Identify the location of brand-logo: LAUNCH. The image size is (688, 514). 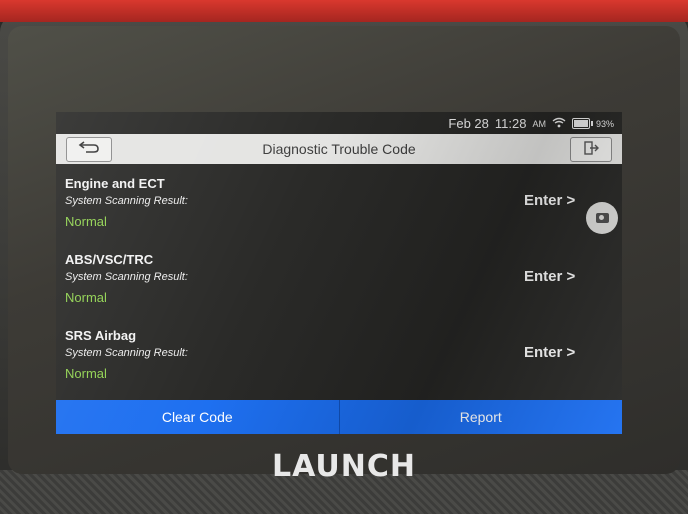
(343, 466).